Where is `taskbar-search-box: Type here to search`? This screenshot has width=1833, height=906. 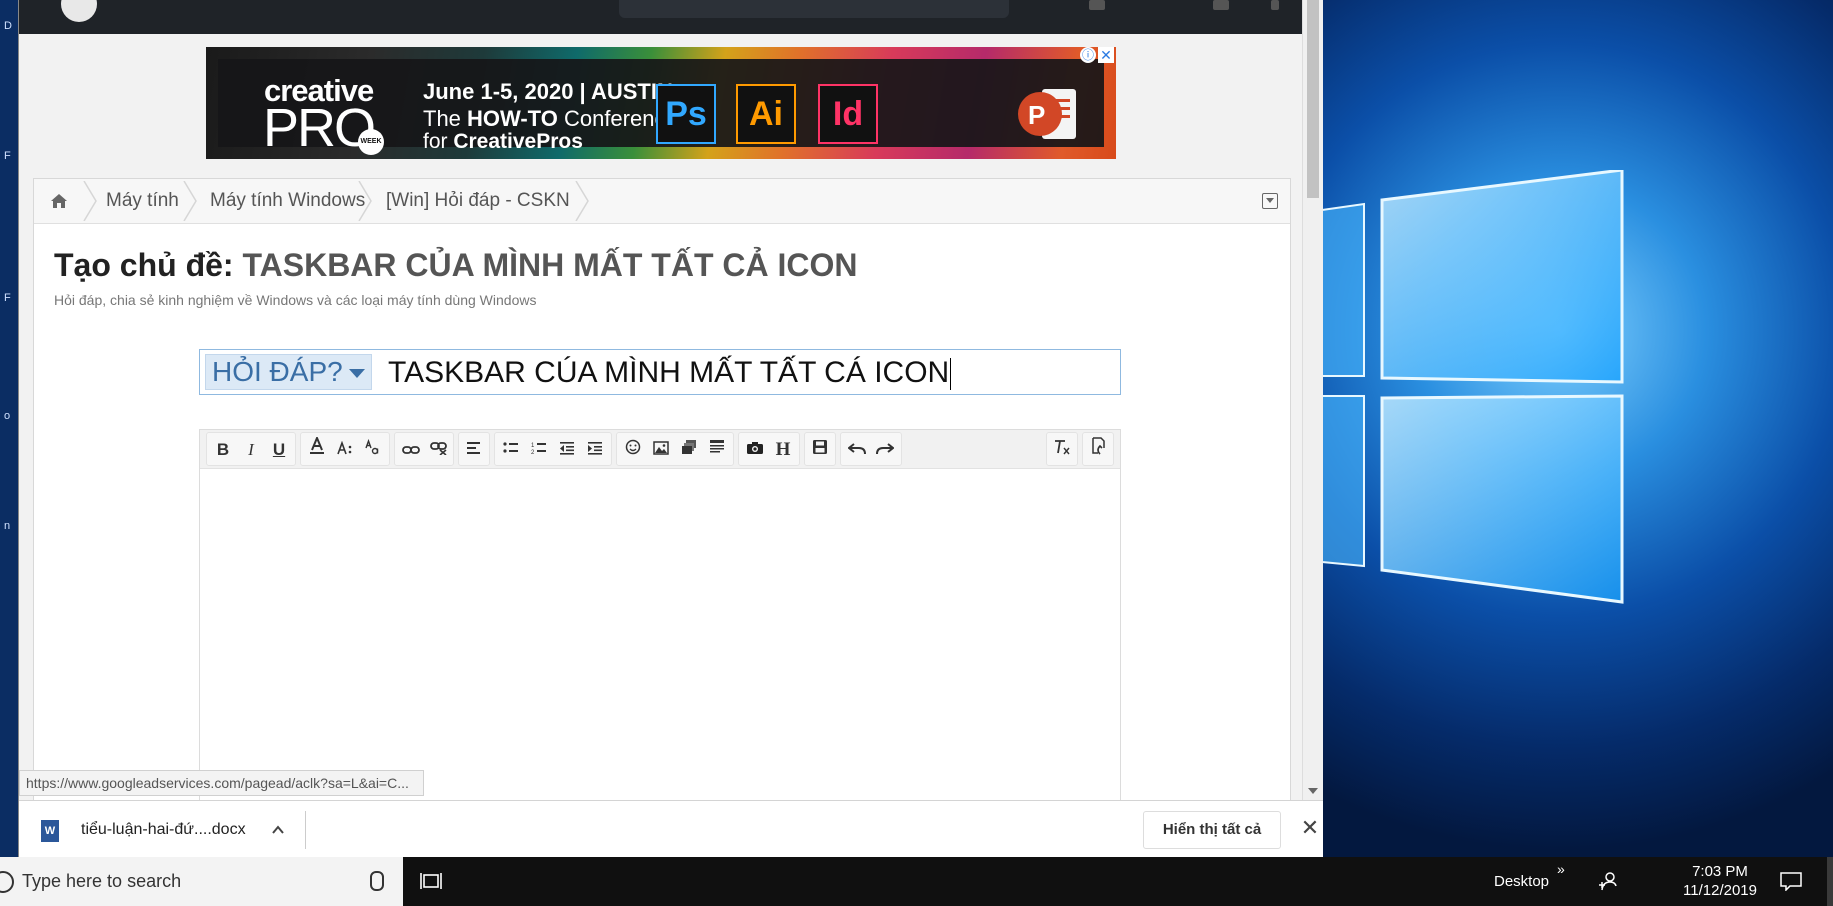 taskbar-search-box: Type here to search is located at coordinates (201, 881).